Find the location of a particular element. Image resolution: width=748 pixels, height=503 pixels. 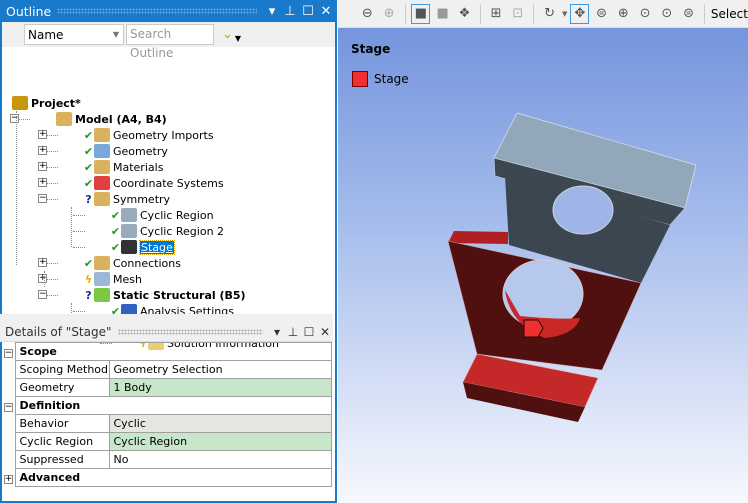

tree-item-label: Connections is located at coordinates (147, 263).